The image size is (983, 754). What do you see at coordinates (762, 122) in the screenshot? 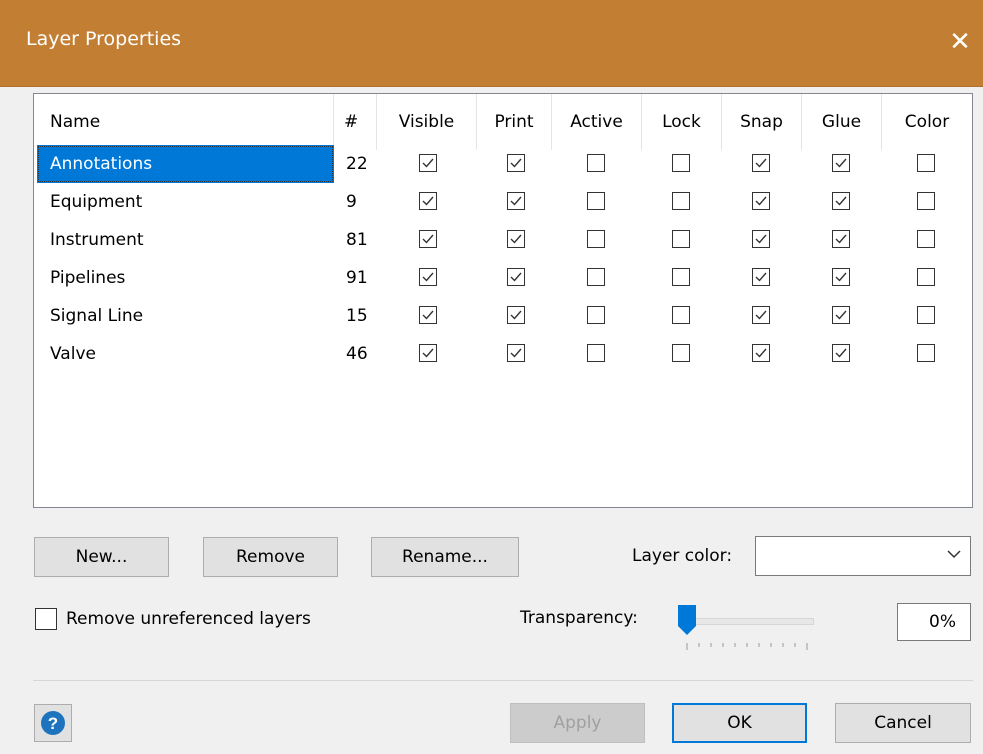
I see `column-header-snap: Snap` at bounding box center [762, 122].